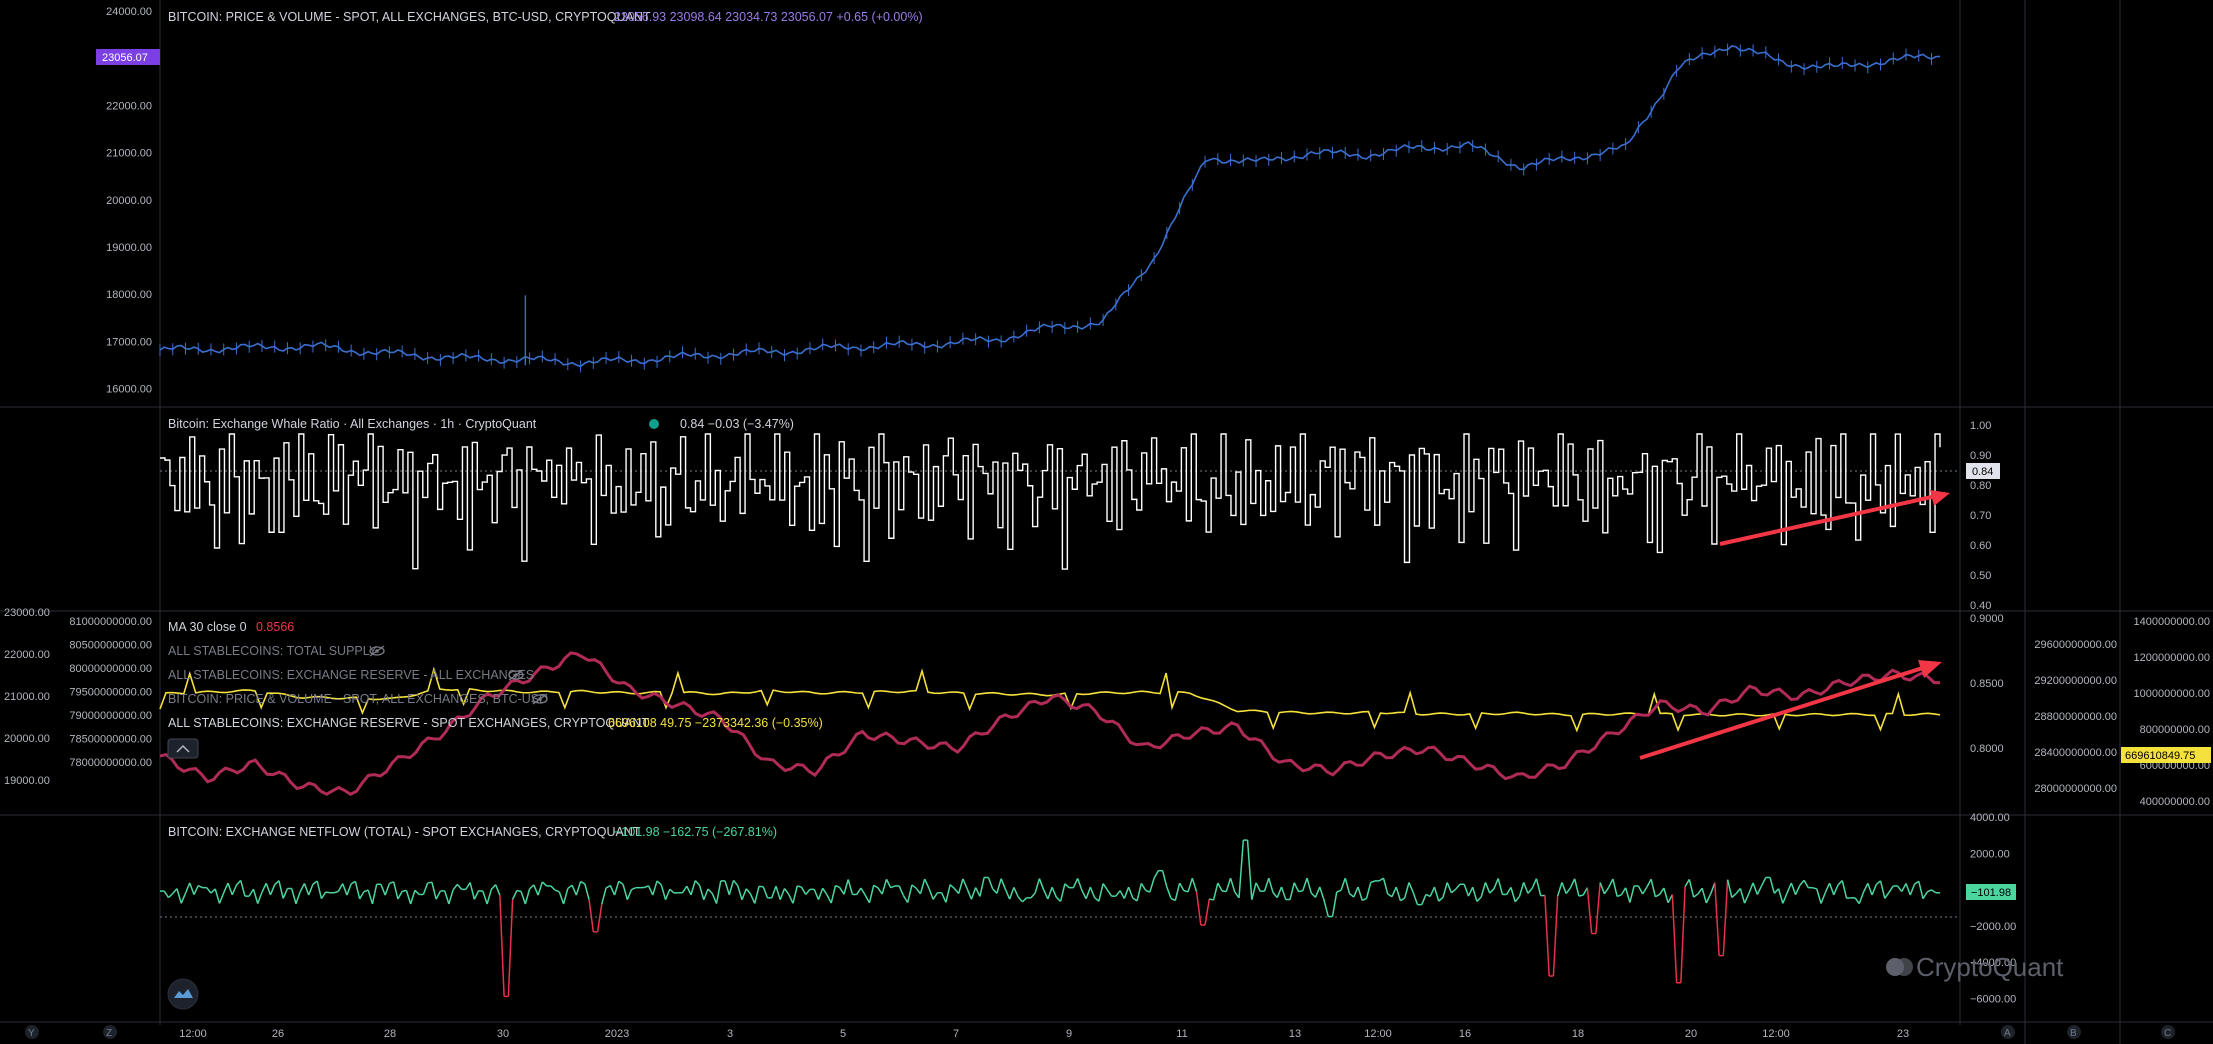 The image size is (2213, 1044). What do you see at coordinates (1982, 472) in the screenshot?
I see `whale-badge: 0.84` at bounding box center [1982, 472].